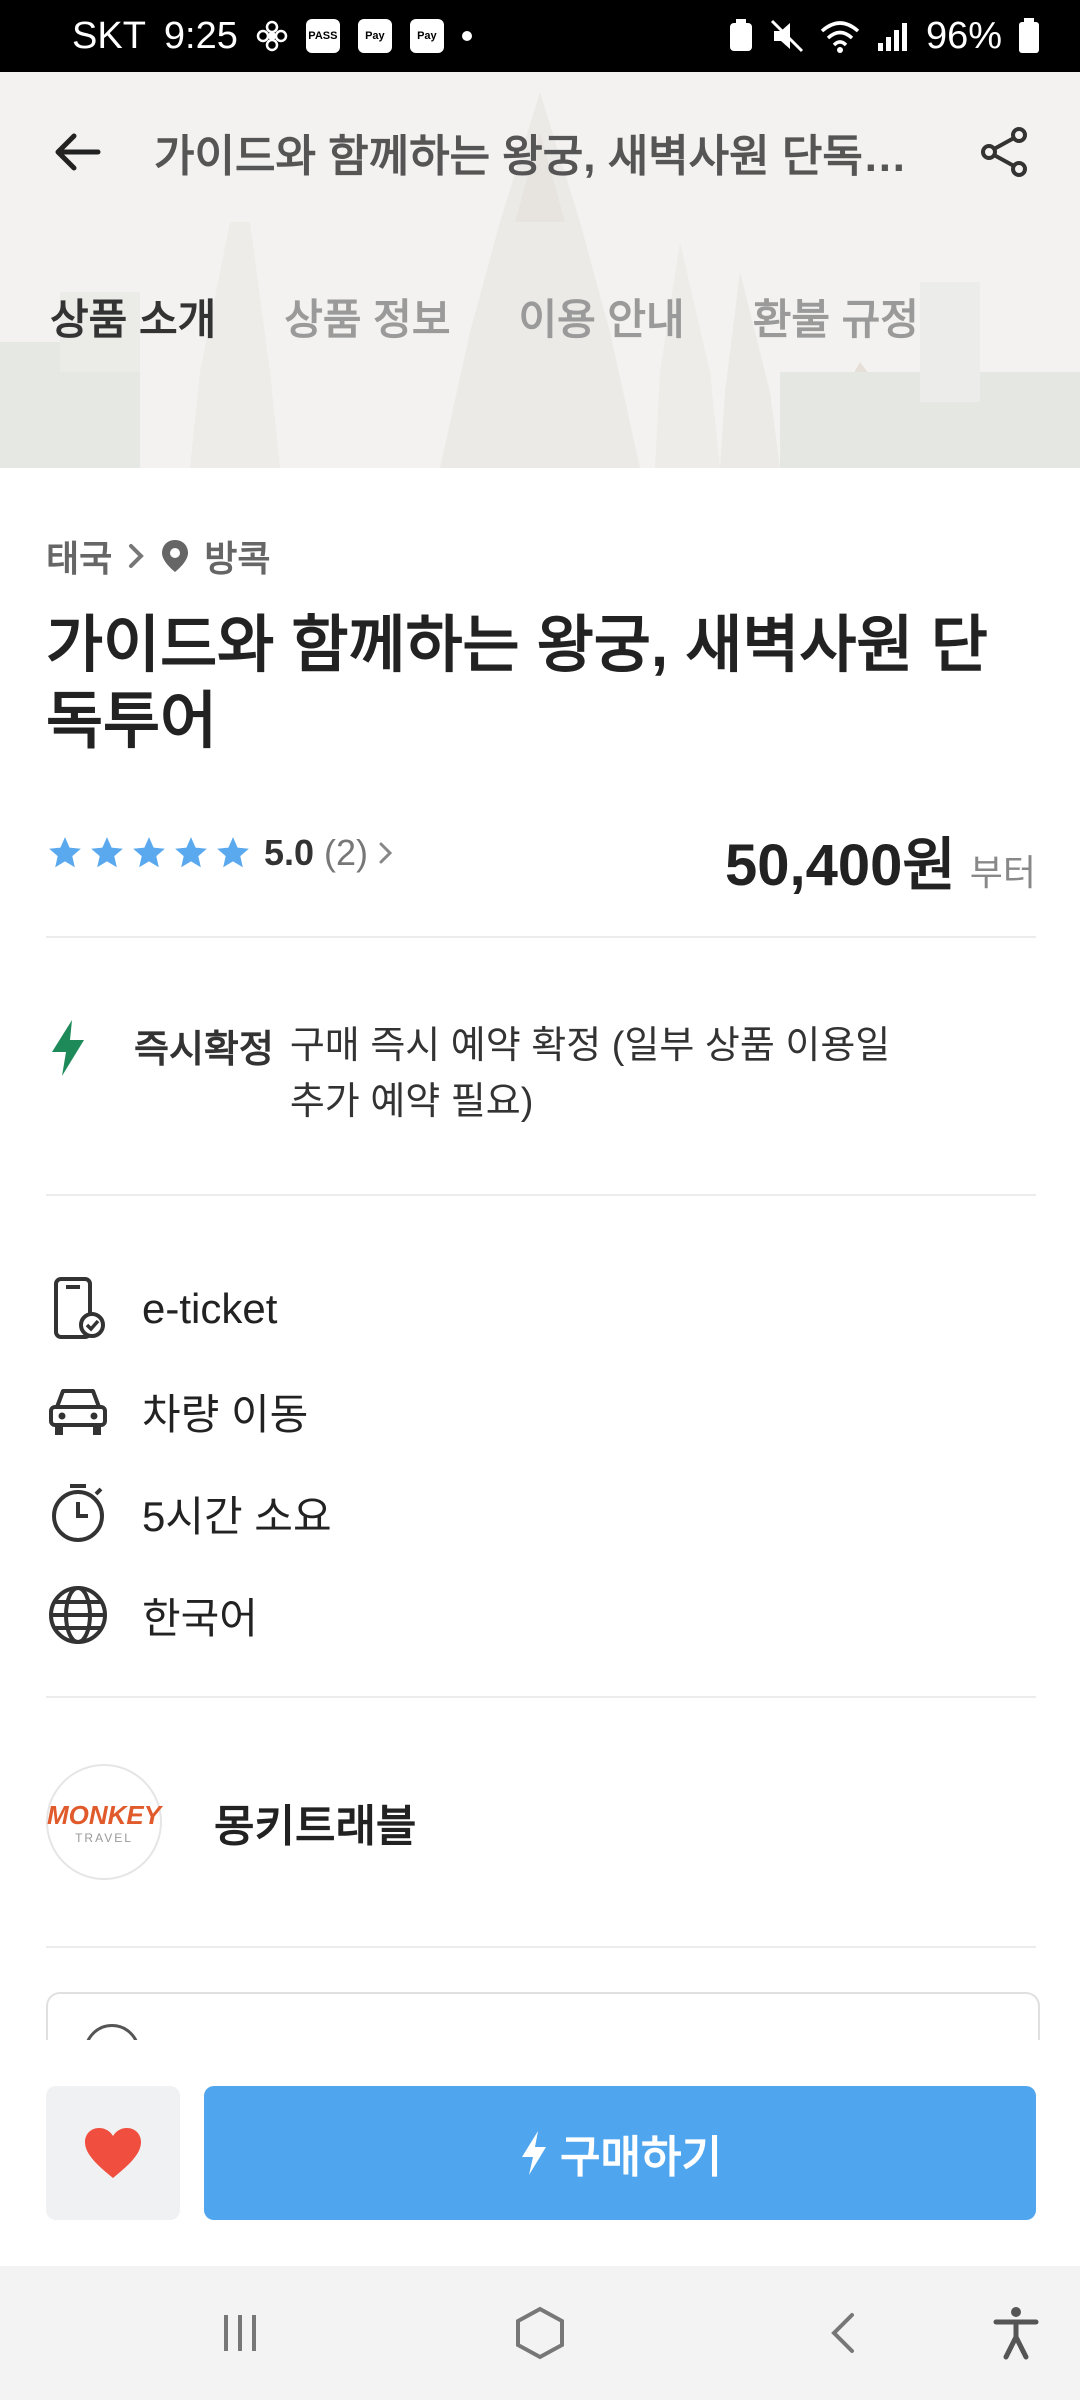 This screenshot has height=2400, width=1080. I want to click on buy-button: 구매하기, so click(620, 2153).